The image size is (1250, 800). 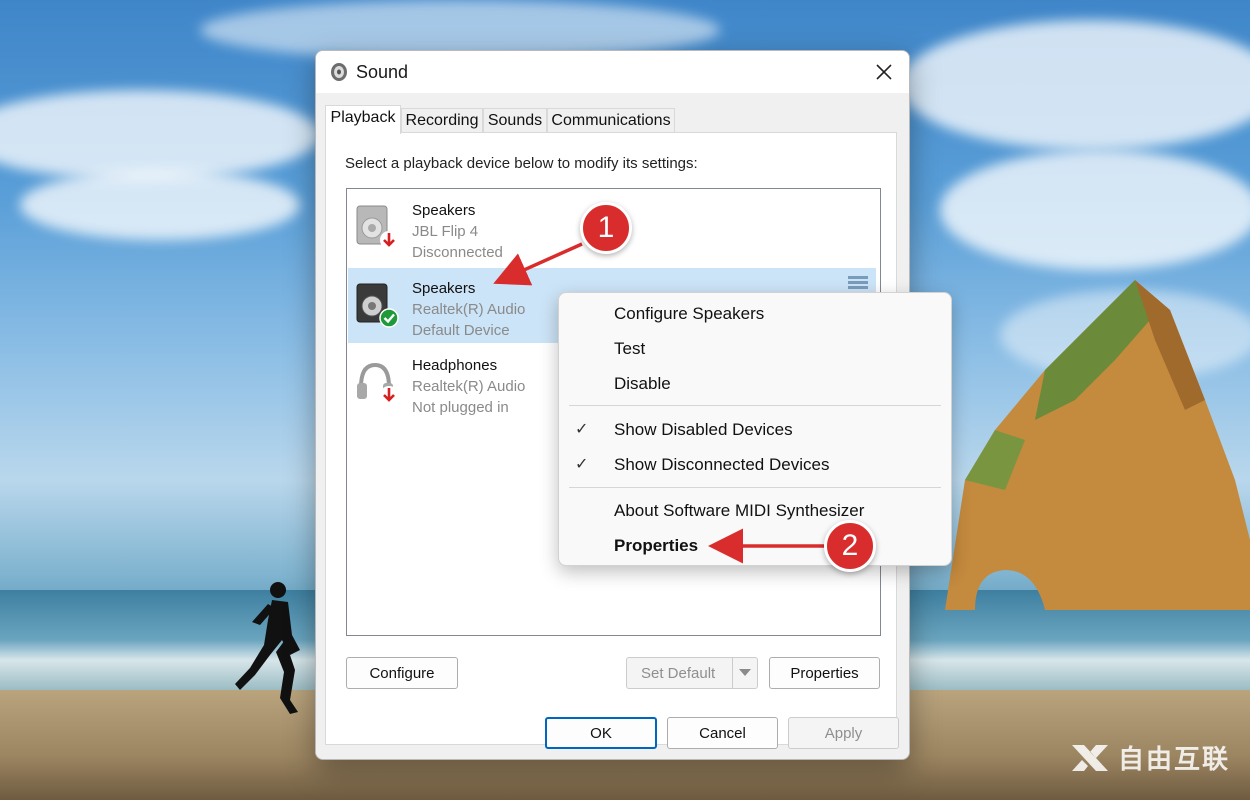 I want to click on watermark: 自由互联, so click(x=1150, y=757).